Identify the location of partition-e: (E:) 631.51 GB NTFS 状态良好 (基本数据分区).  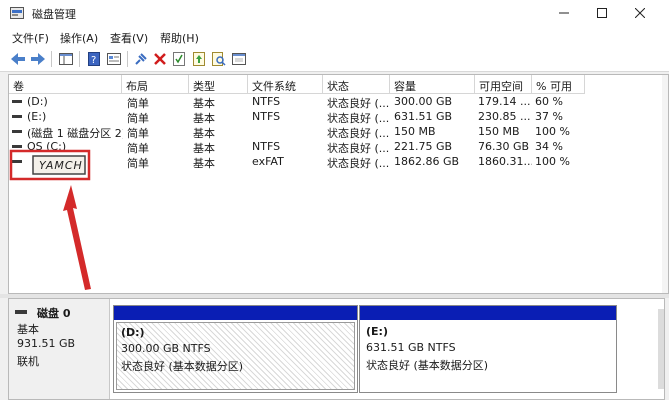
(488, 349).